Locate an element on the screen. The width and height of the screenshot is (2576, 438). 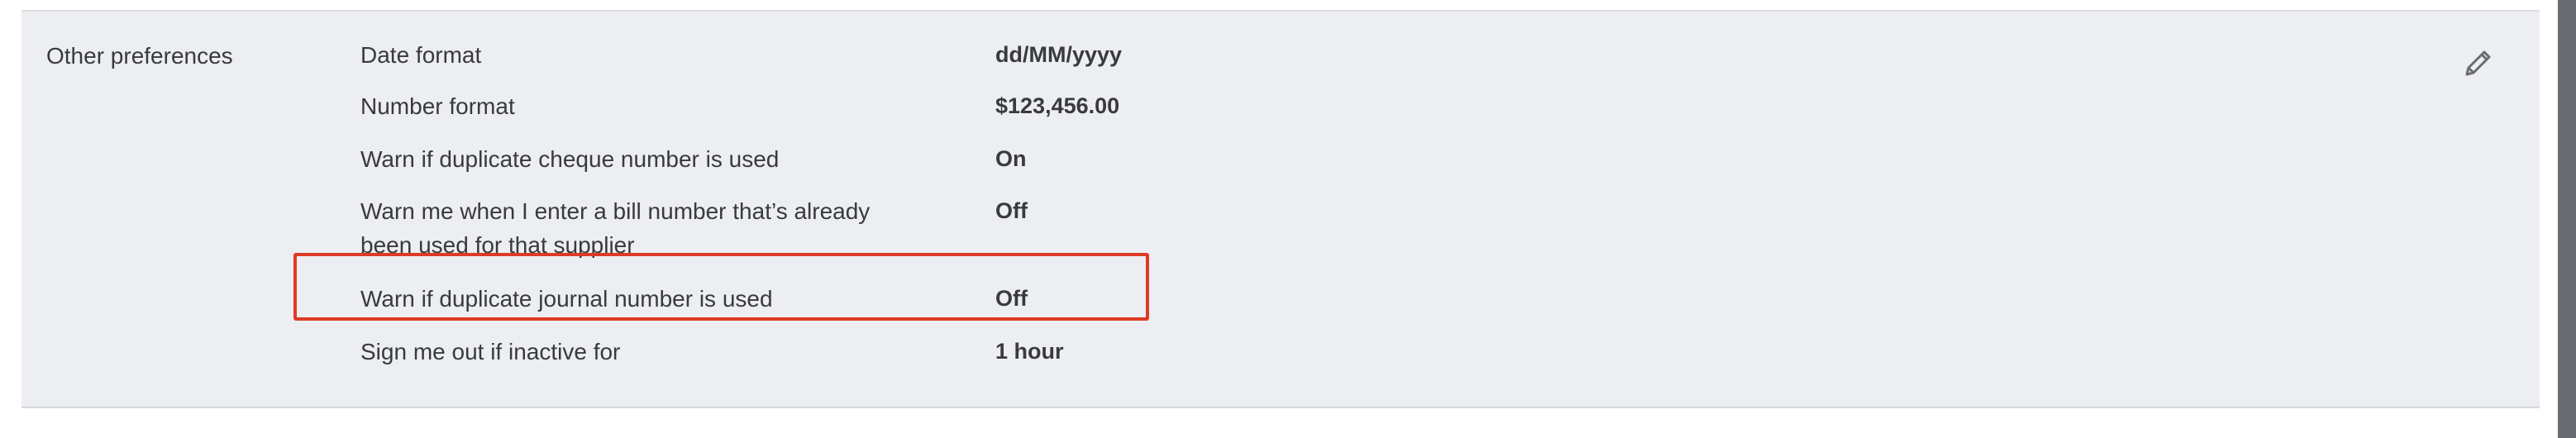
number-format-value: $123,456.00 is located at coordinates (1057, 106).